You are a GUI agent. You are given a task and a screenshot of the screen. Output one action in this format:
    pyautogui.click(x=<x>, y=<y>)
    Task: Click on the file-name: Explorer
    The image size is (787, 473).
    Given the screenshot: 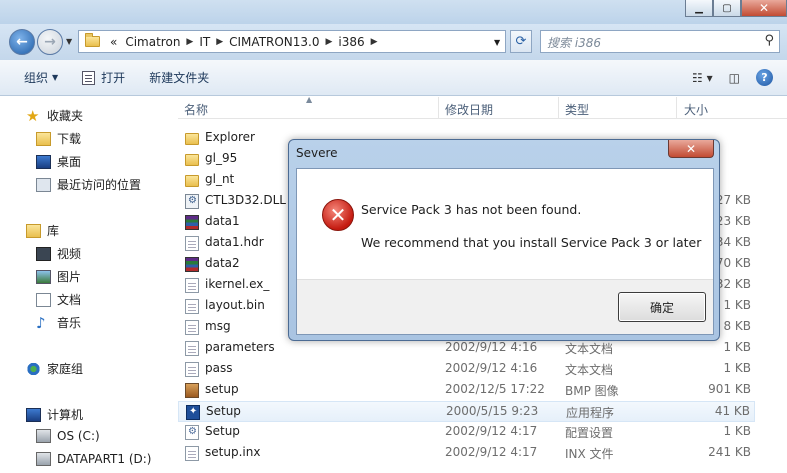 What is the action you would take?
    pyautogui.click(x=230, y=137)
    